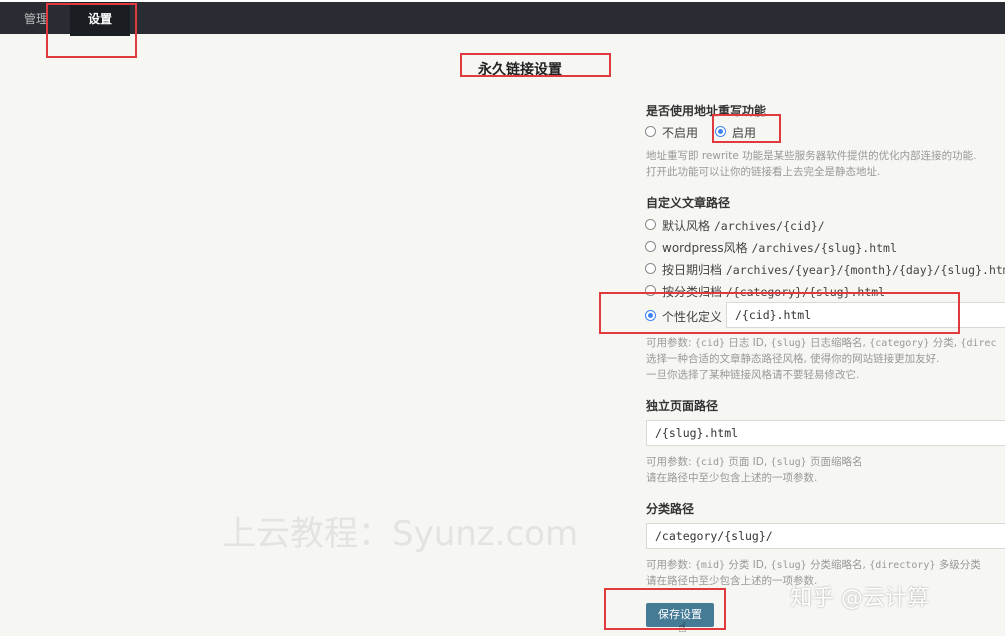 Image resolution: width=1005 pixels, height=636 pixels. What do you see at coordinates (692, 270) in the screenshot?
I see `option-label: 按日期归档` at bounding box center [692, 270].